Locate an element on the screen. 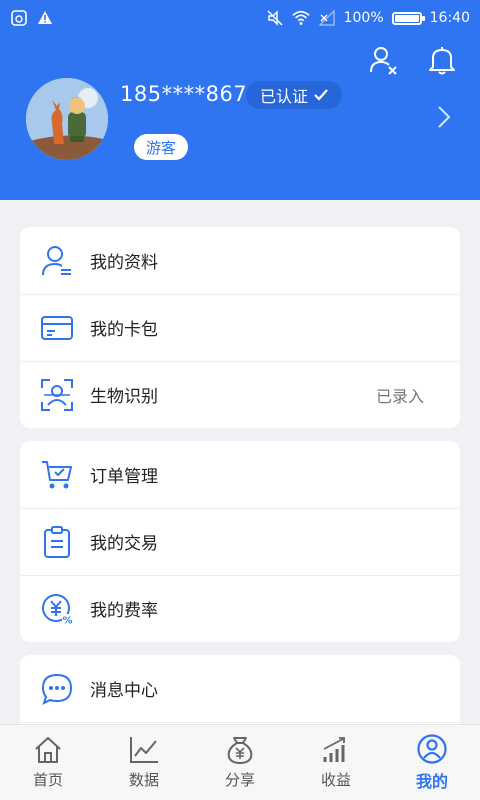 The image size is (480, 800). menu-label: 我的交易 is located at coordinates (124, 544).